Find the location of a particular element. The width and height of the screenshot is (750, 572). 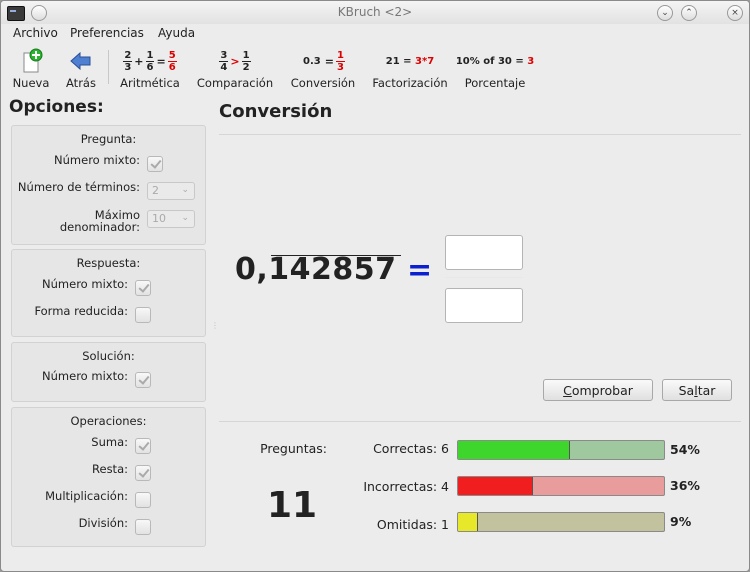

arith-eq: = is located at coordinates (161, 61).